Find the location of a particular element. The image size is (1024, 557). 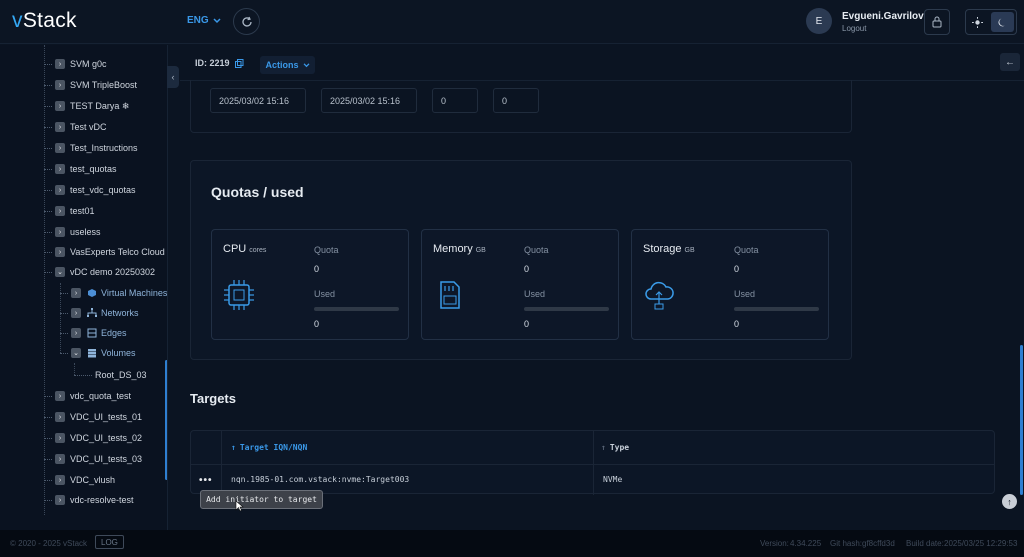

copyright: © 2020 - 2025 vStack is located at coordinates (49, 543).